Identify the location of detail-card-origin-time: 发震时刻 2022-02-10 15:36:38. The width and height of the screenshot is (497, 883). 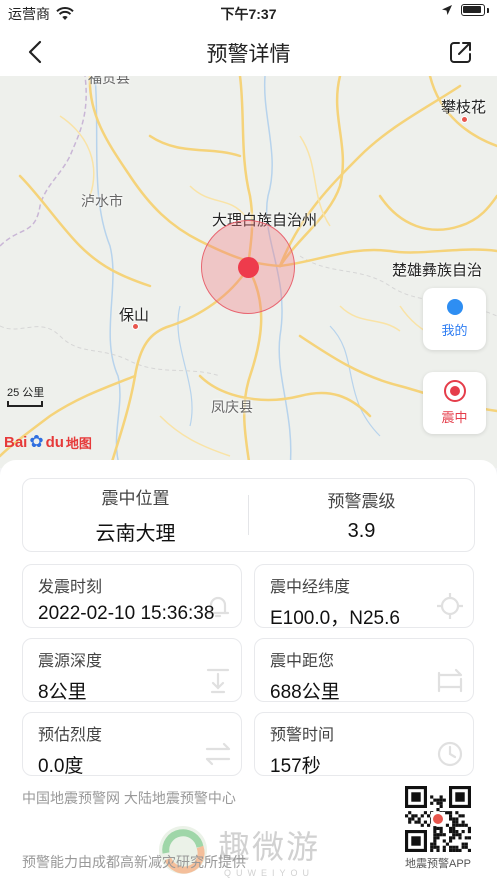
(132, 596).